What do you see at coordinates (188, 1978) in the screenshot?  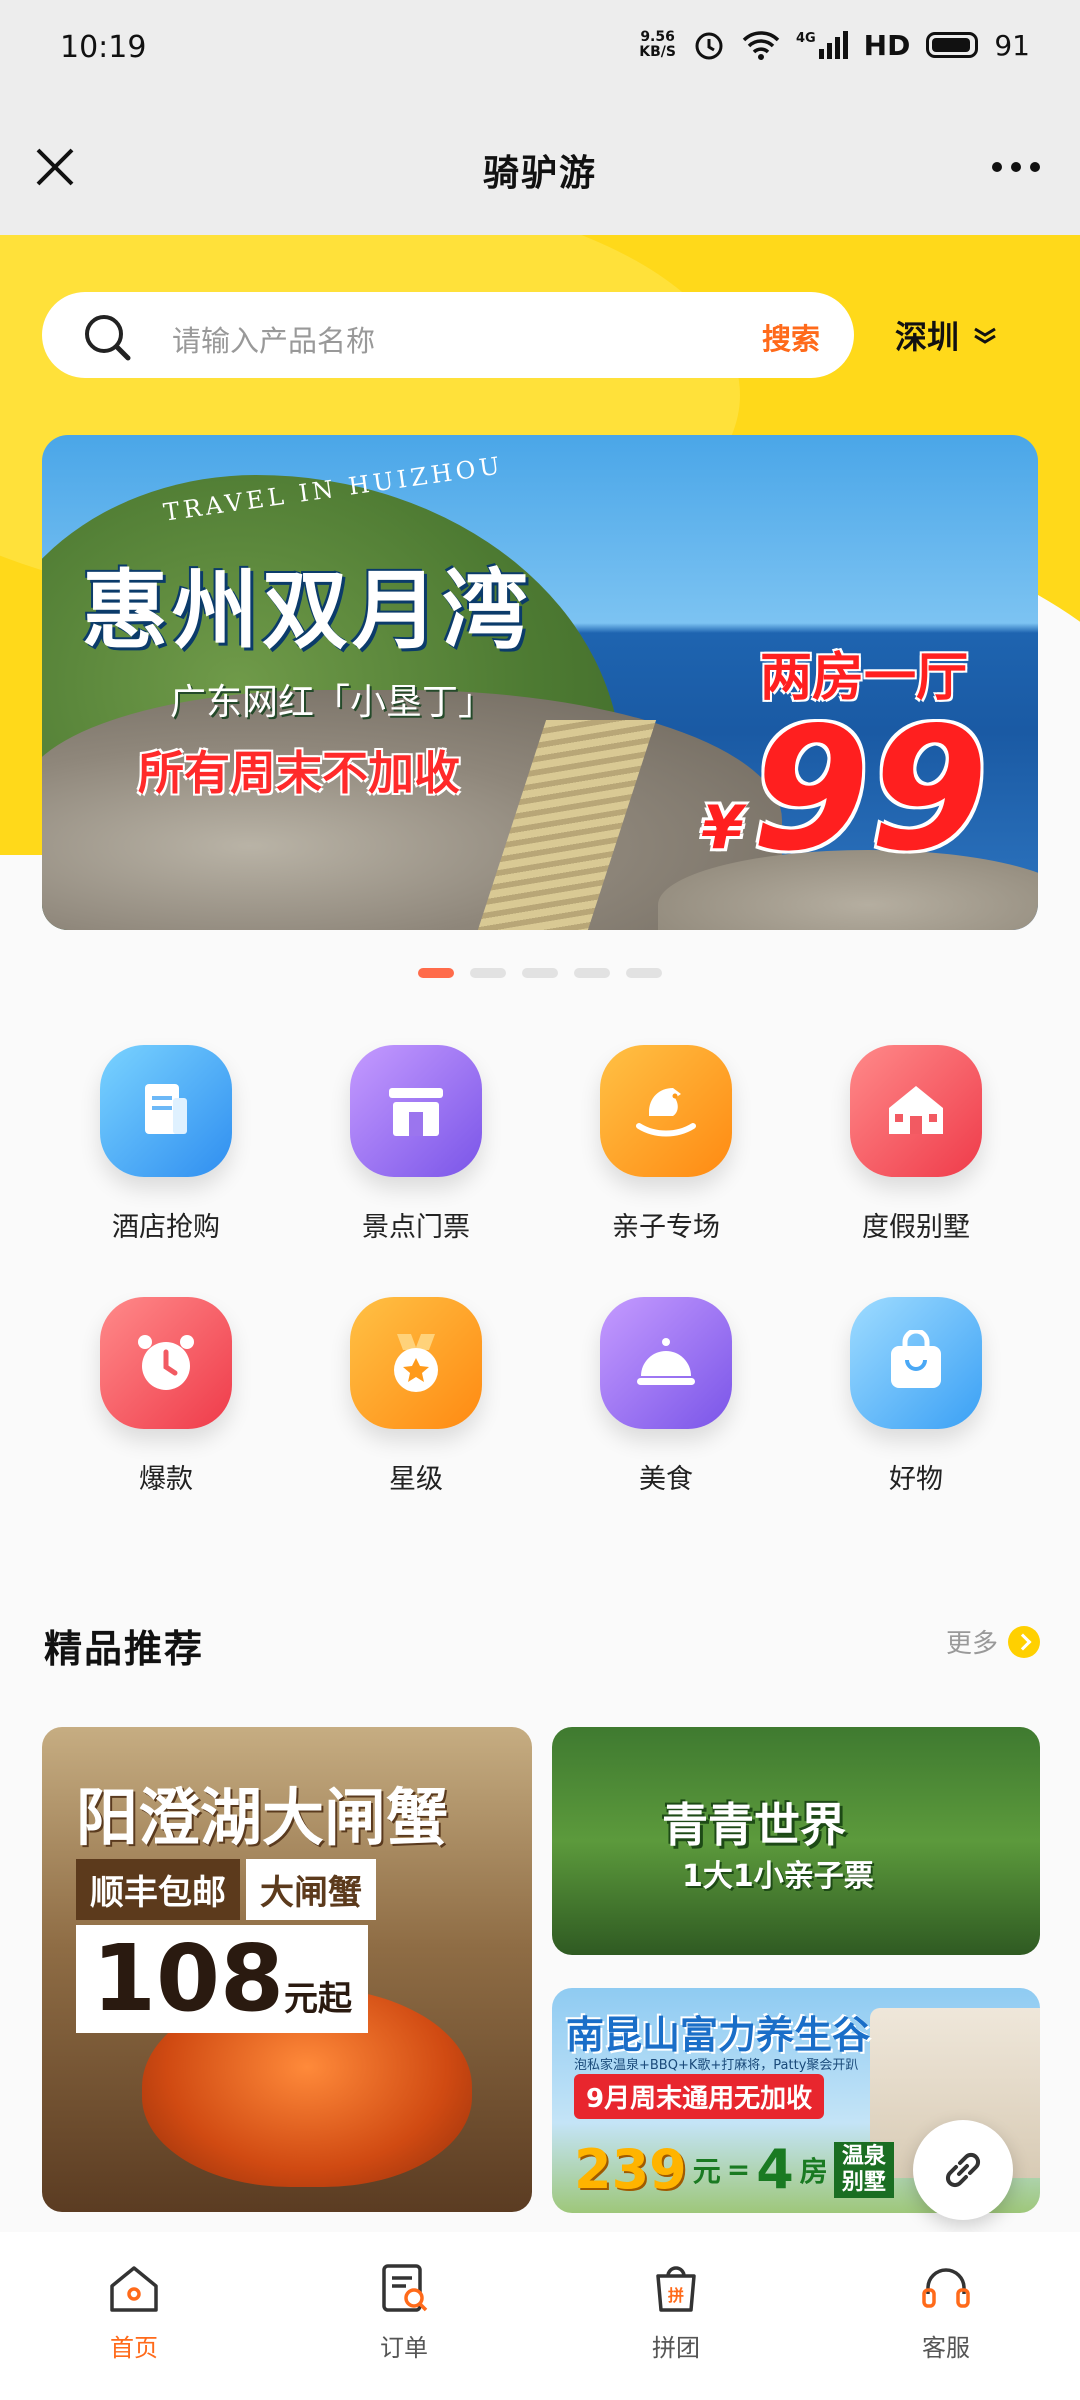 I see `crab-price-value: 108` at bounding box center [188, 1978].